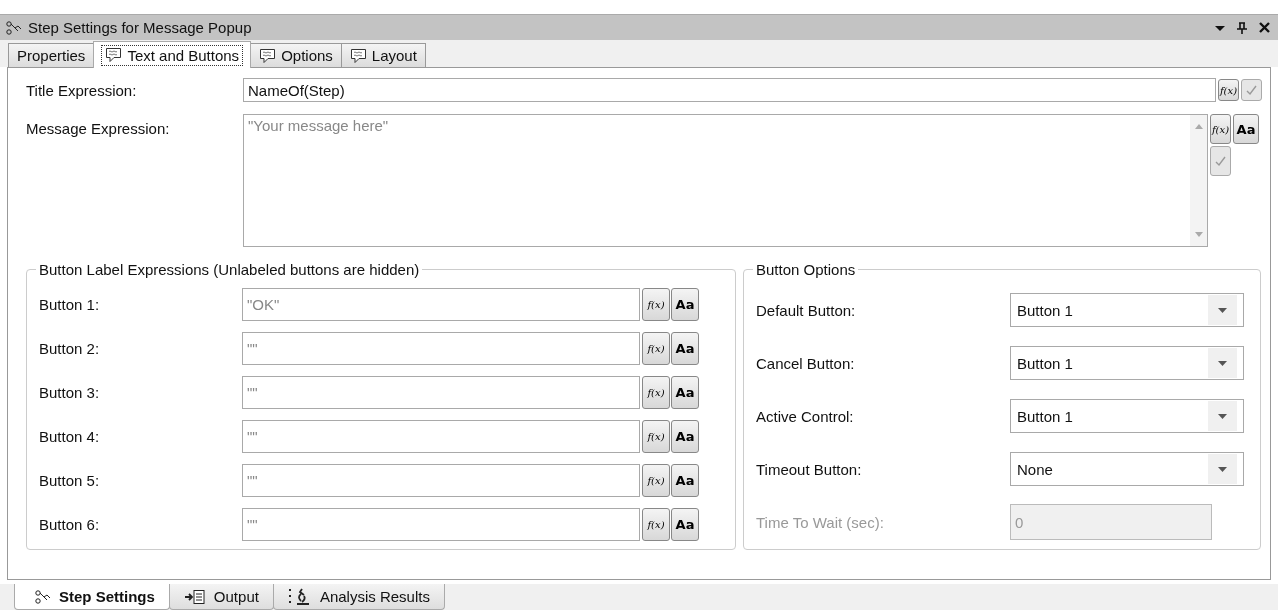 This screenshot has height=610, width=1278. What do you see at coordinates (194, 596) in the screenshot?
I see `output-icon` at bounding box center [194, 596].